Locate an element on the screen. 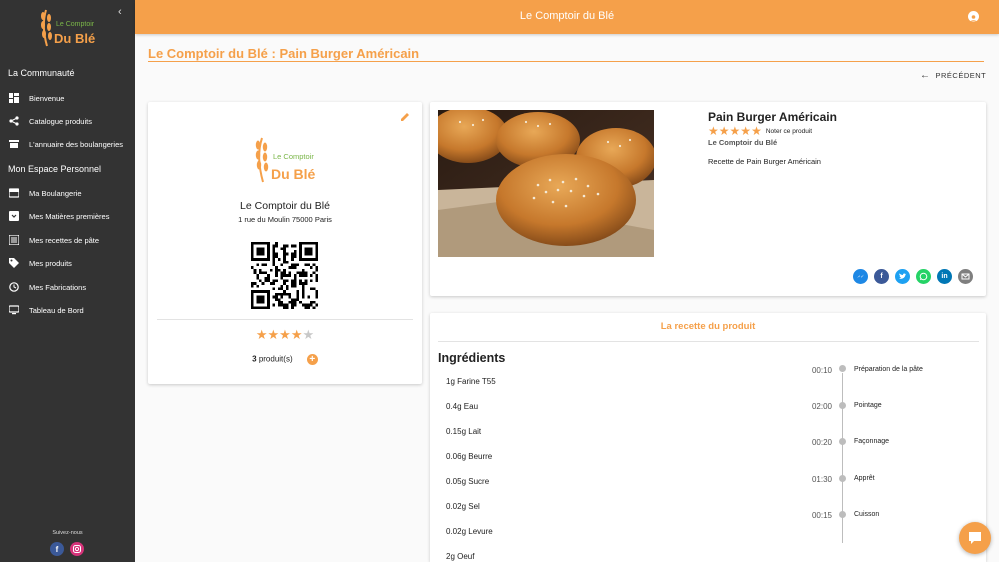 The image size is (999, 562). list-icon is located at coordinates (14, 240).